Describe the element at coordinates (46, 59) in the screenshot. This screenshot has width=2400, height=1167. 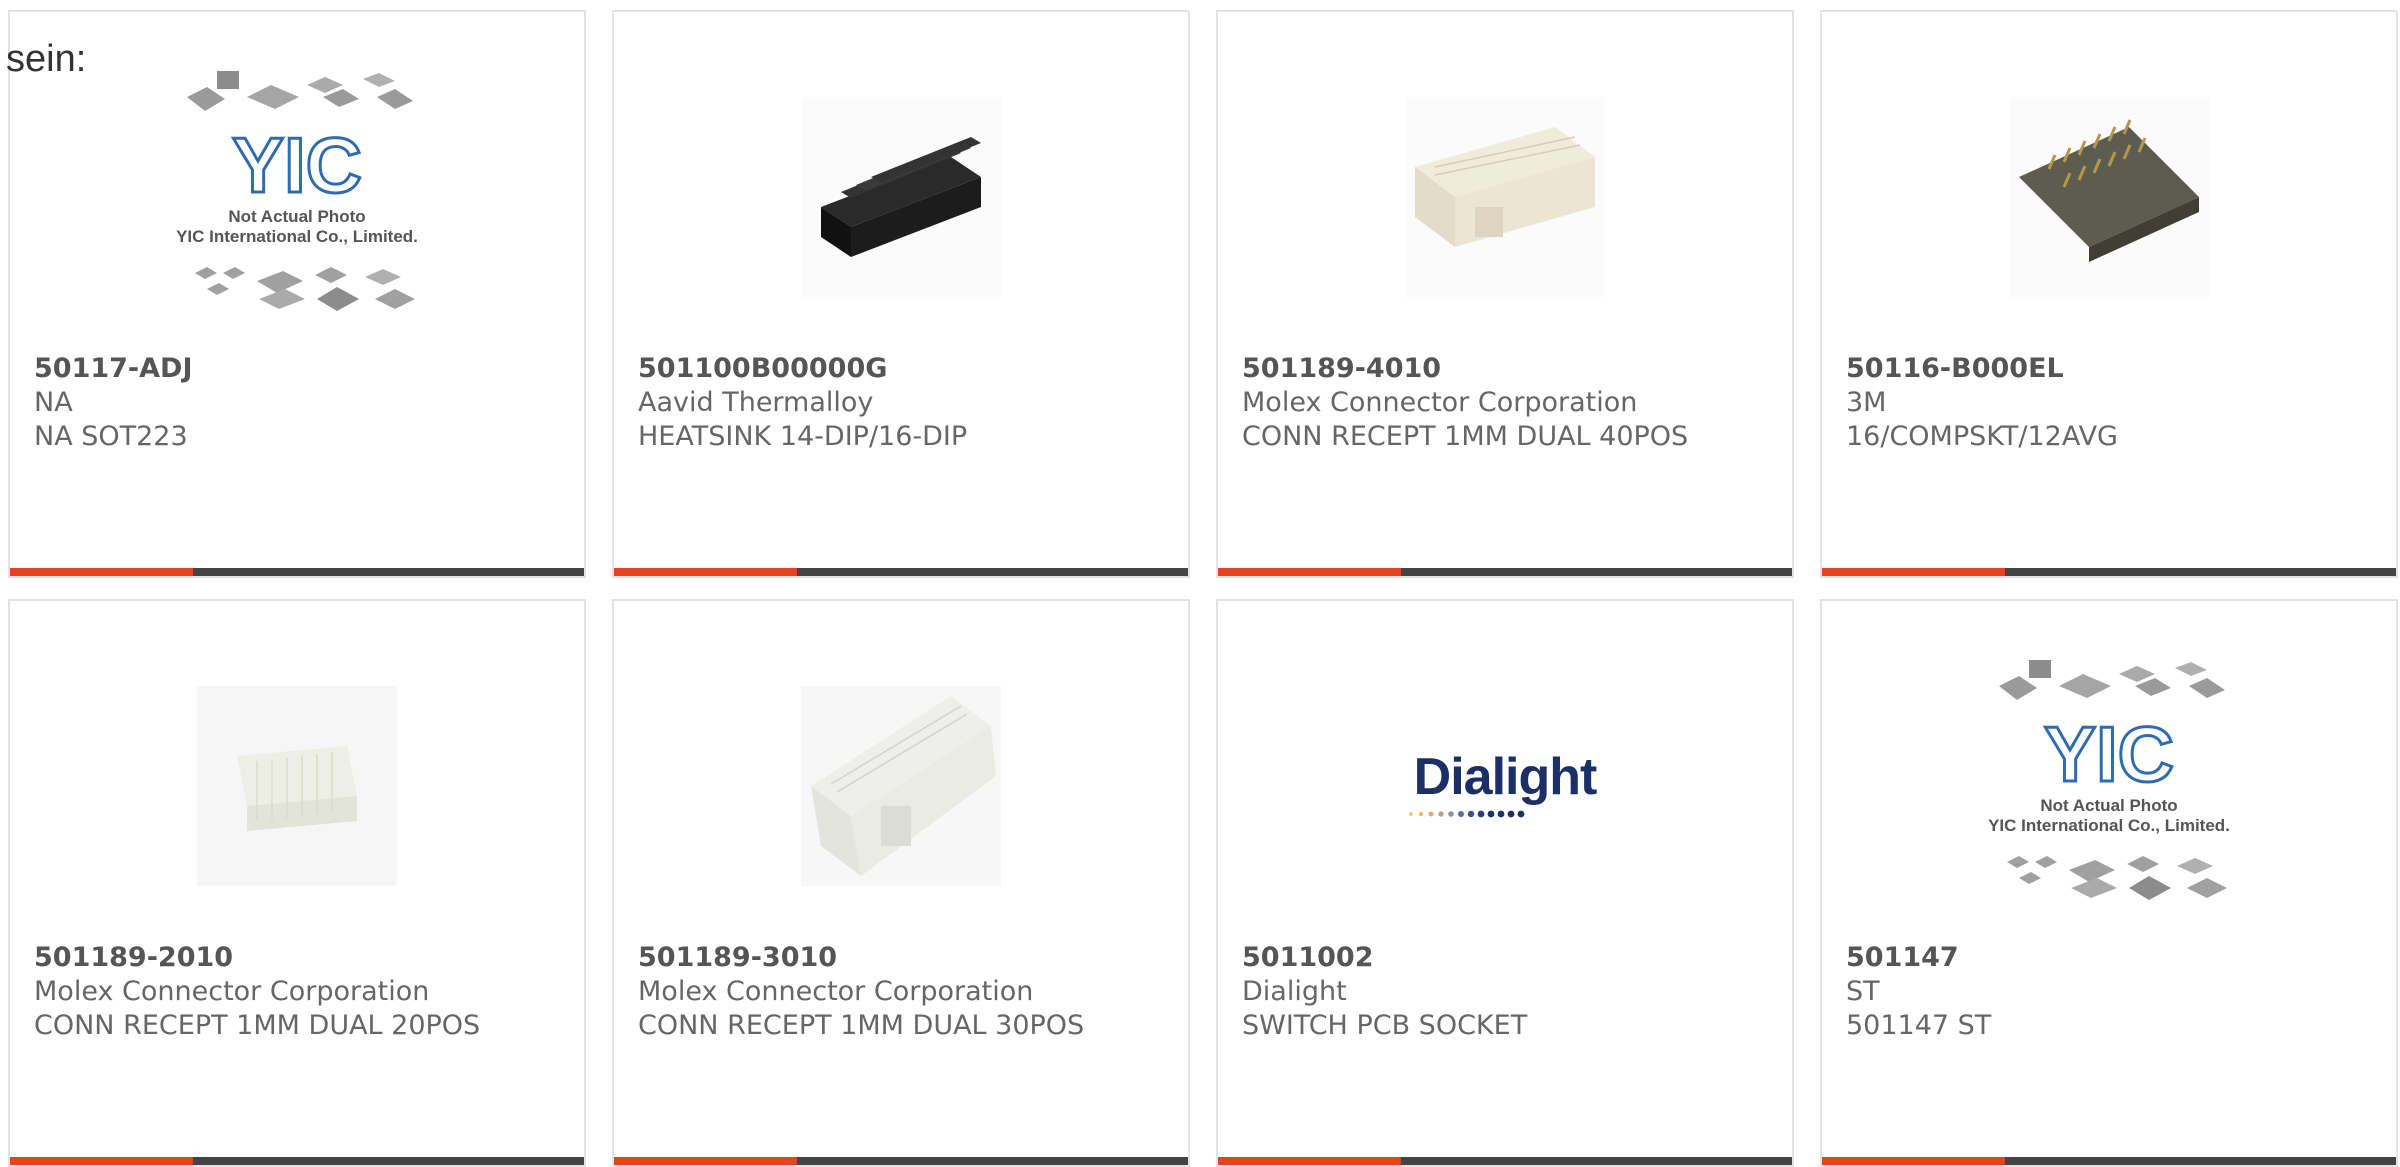
I see `intro-text: sein:` at that location.